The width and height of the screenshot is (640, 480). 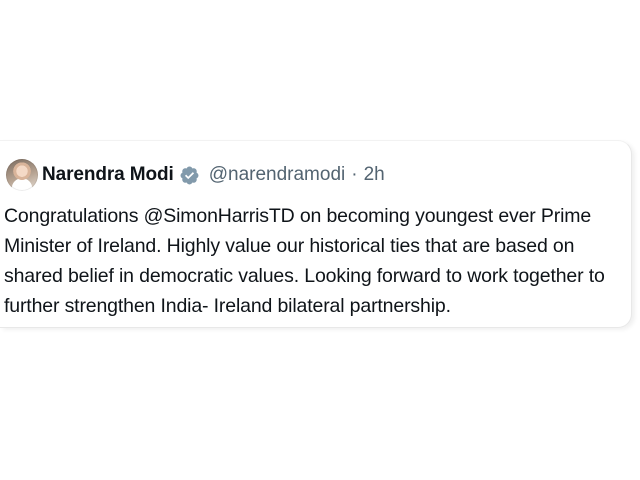 What do you see at coordinates (22, 175) in the screenshot?
I see `avatar` at bounding box center [22, 175].